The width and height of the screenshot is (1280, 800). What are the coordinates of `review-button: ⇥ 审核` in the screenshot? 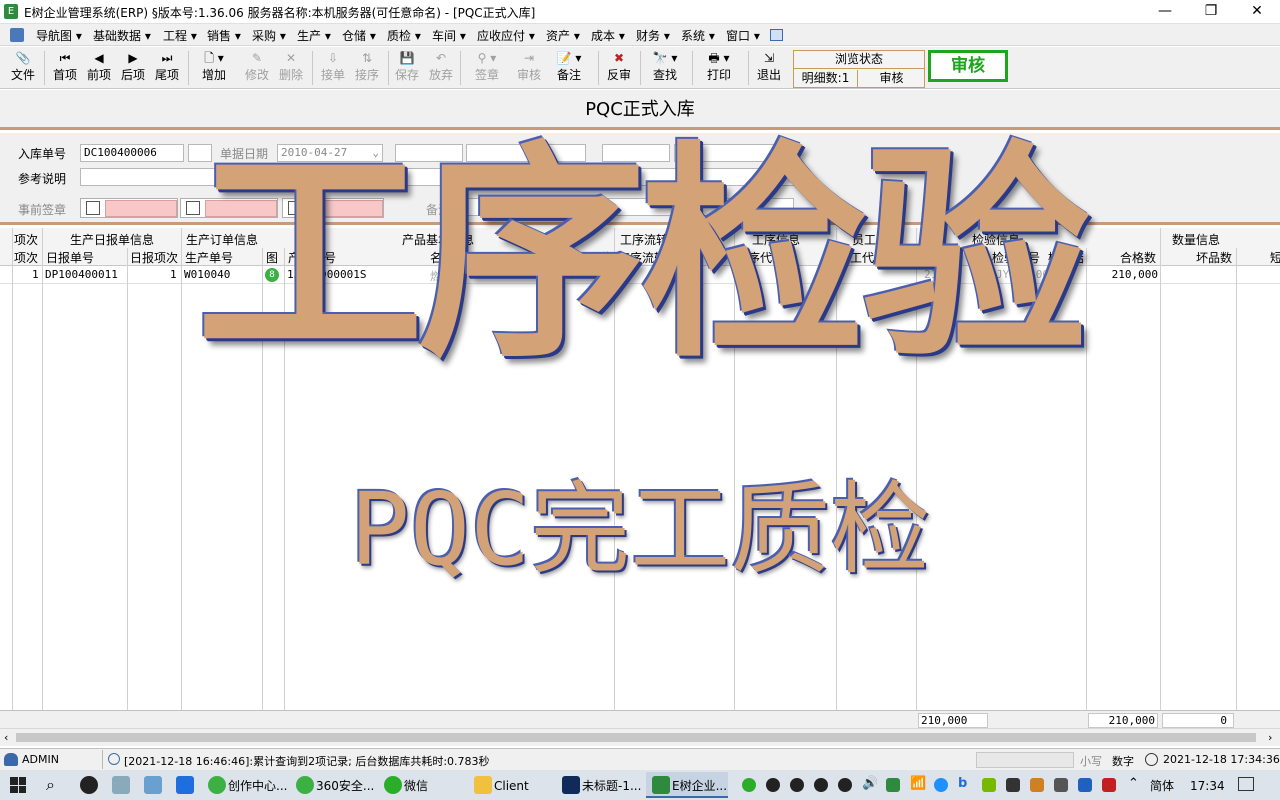 It's located at (529, 68).